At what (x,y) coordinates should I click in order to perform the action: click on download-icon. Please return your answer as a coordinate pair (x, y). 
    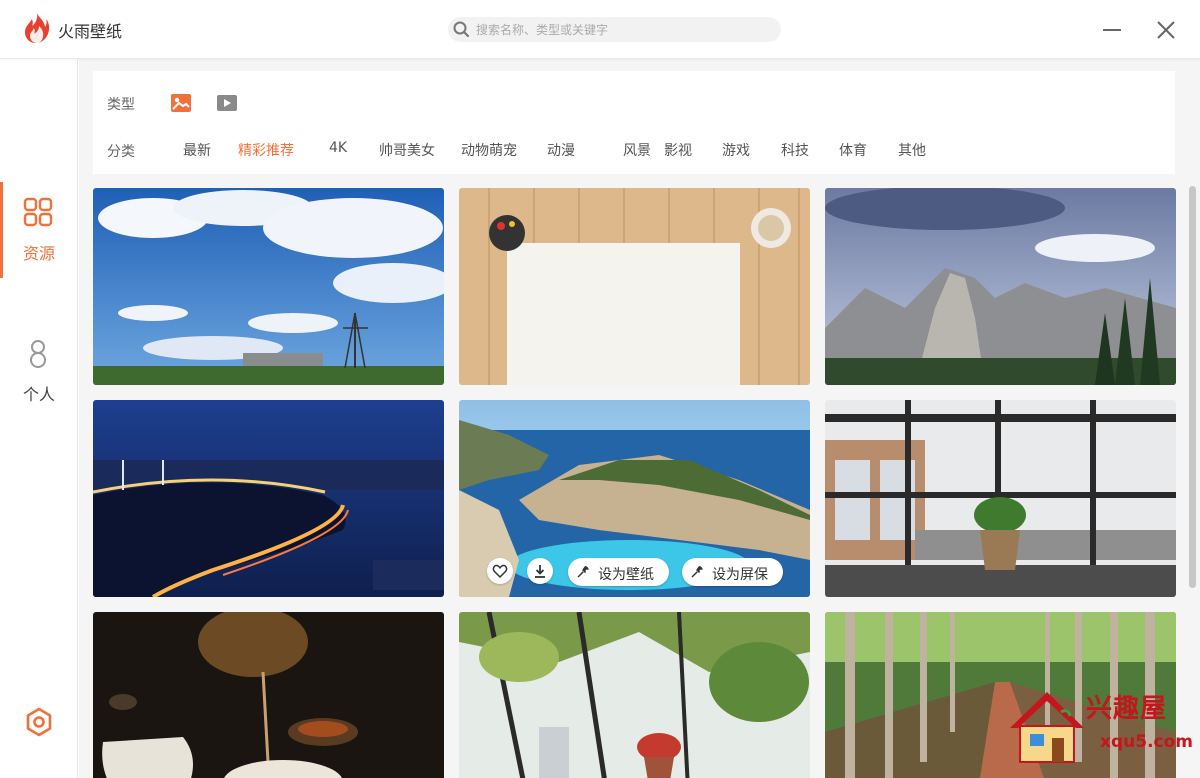
    Looking at the image, I should click on (540, 571).